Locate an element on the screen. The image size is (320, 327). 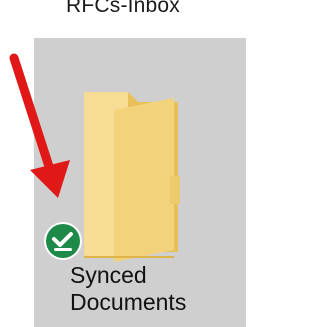
red-arrow-icon is located at coordinates (40, 125).